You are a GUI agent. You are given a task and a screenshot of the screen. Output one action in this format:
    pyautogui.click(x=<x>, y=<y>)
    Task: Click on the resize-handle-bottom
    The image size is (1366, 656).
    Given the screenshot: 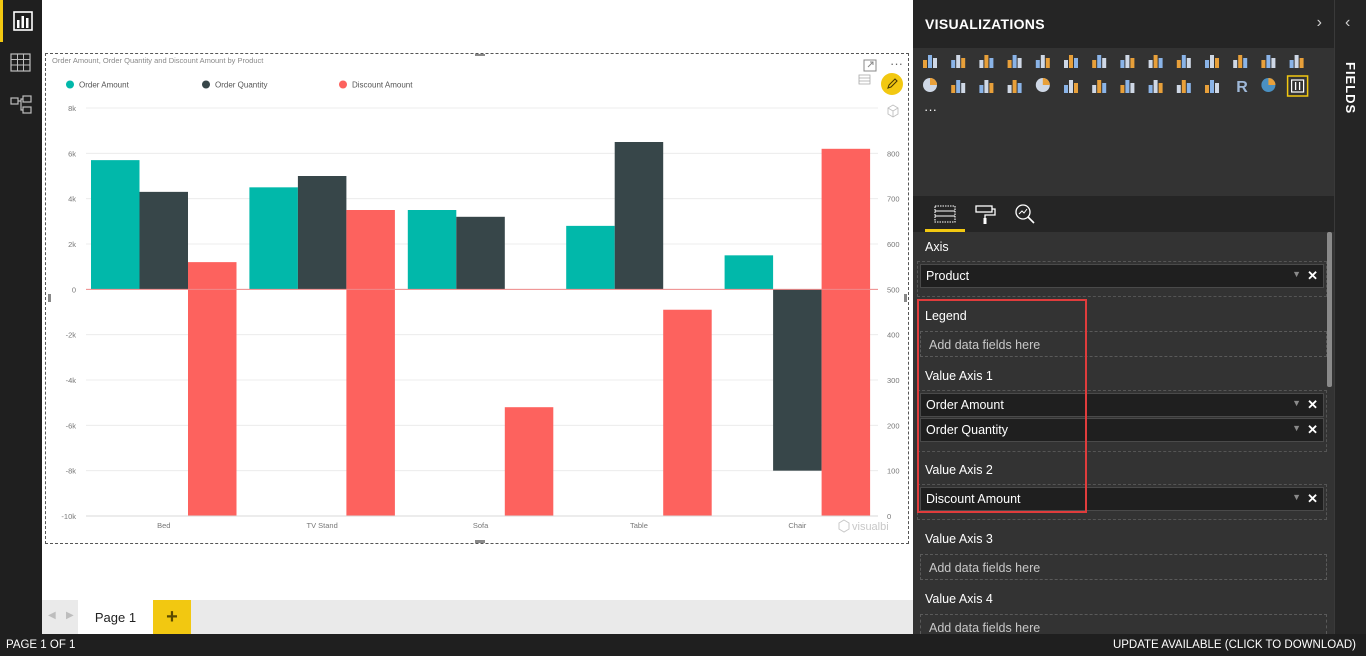 What is the action you would take?
    pyautogui.click(x=480, y=541)
    